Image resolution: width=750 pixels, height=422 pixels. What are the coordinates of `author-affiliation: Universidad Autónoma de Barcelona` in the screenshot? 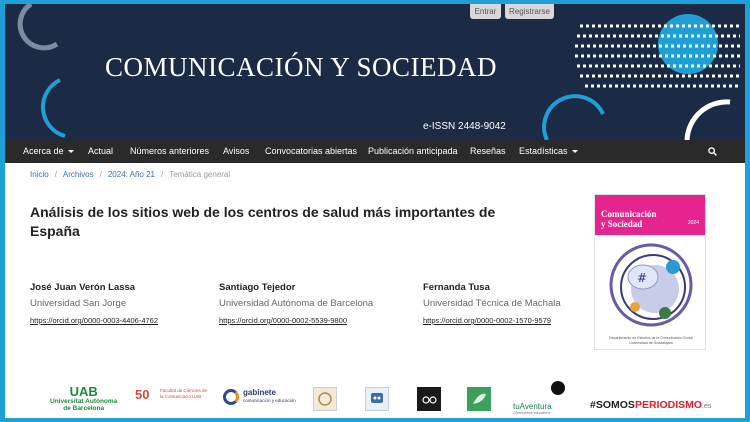 It's located at (296, 303).